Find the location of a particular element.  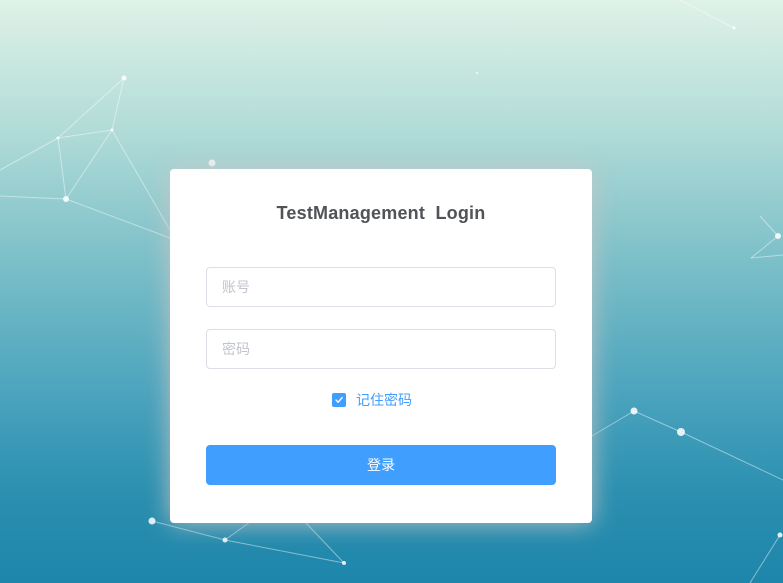

login-title: TestManagement Login is located at coordinates (381, 213).